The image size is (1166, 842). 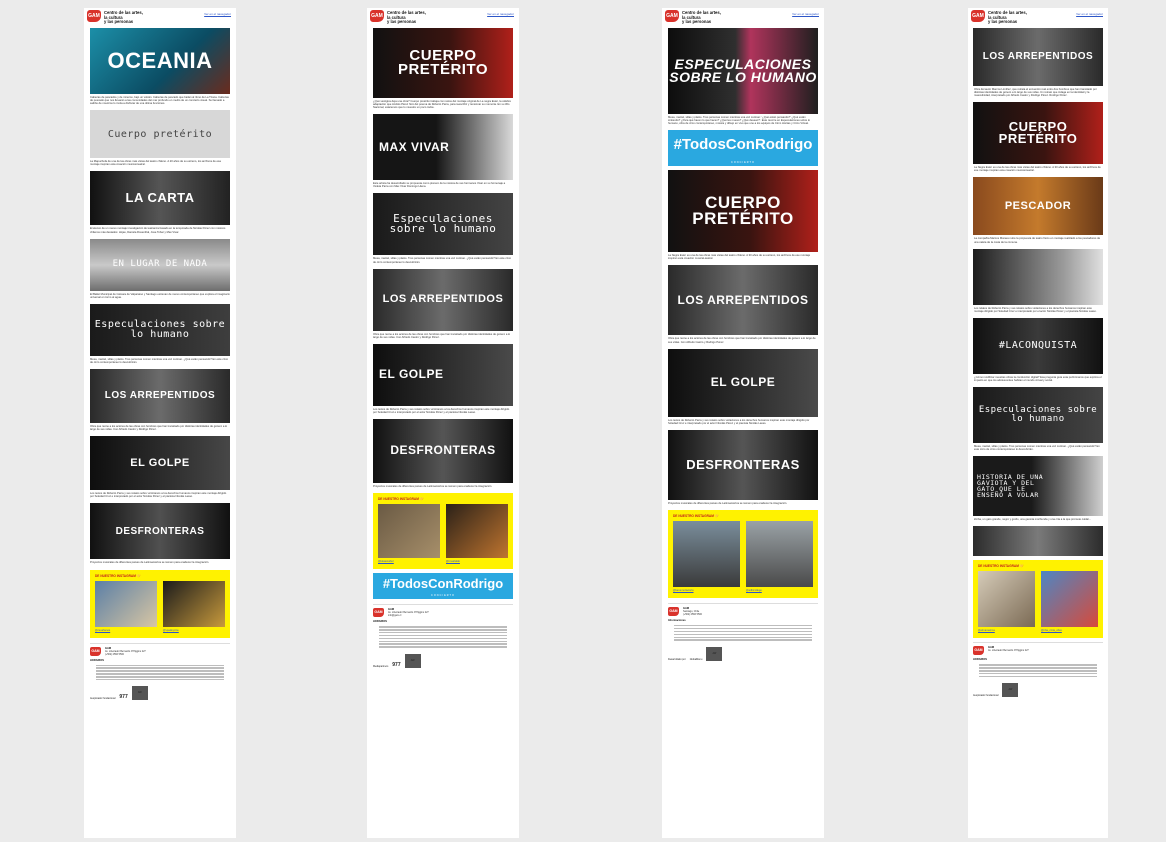 I want to click on event-banner-la-carta: LA CARTA, so click(x=160, y=198).